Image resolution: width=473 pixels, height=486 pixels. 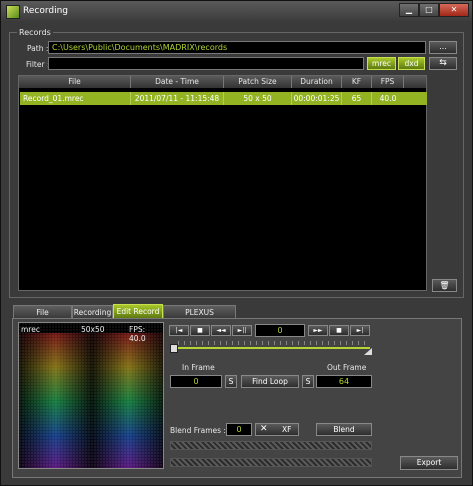 What do you see at coordinates (199, 317) in the screenshot?
I see `tab-plexus-conversion: PLEXUS Conversion` at bounding box center [199, 317].